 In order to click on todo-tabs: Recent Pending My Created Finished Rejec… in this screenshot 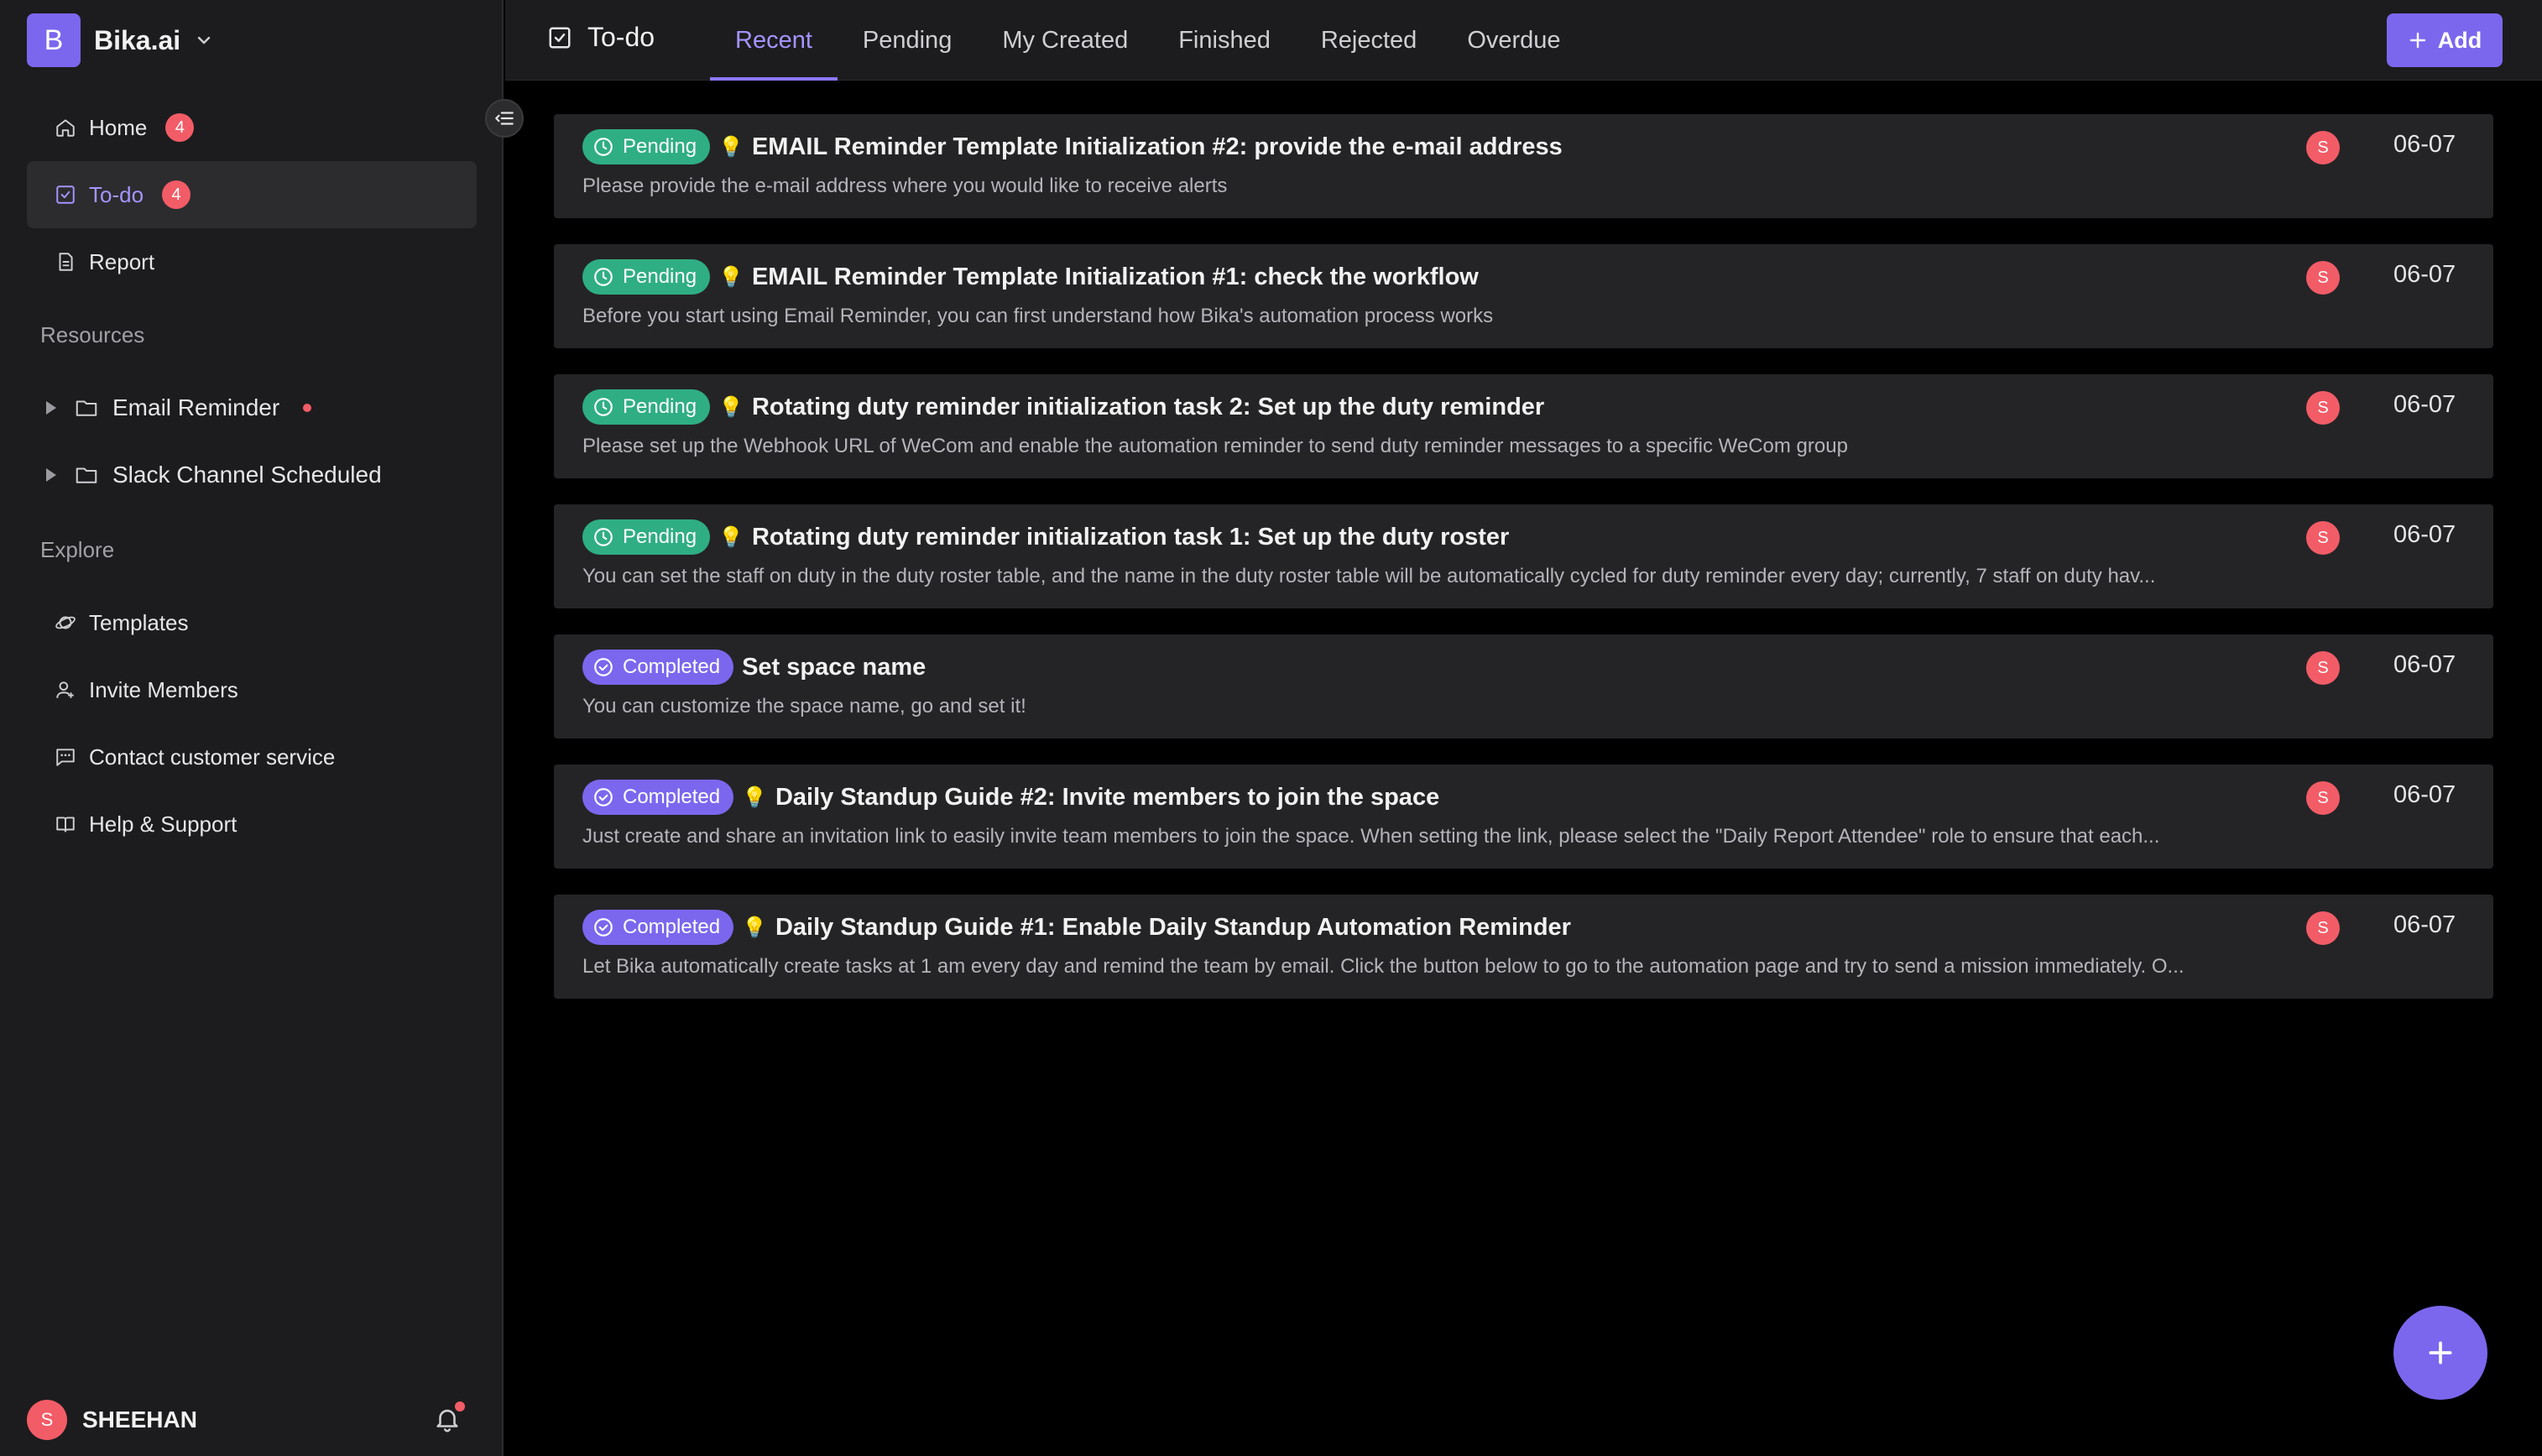, I will do `click(1148, 40)`.